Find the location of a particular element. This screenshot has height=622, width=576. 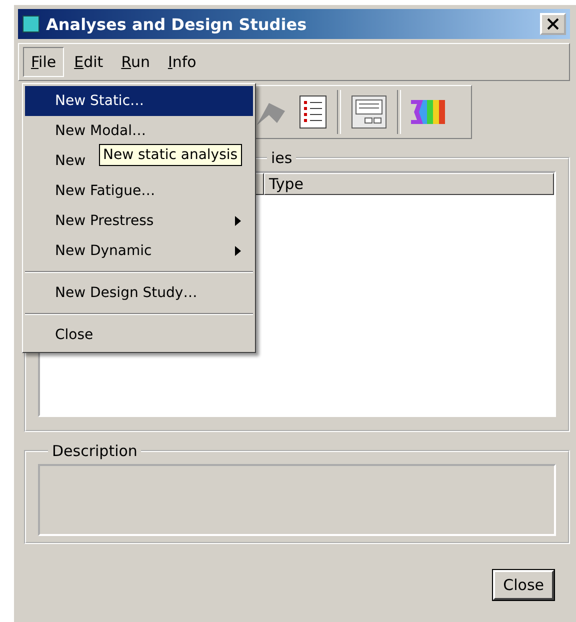

contour-icon is located at coordinates (428, 112).